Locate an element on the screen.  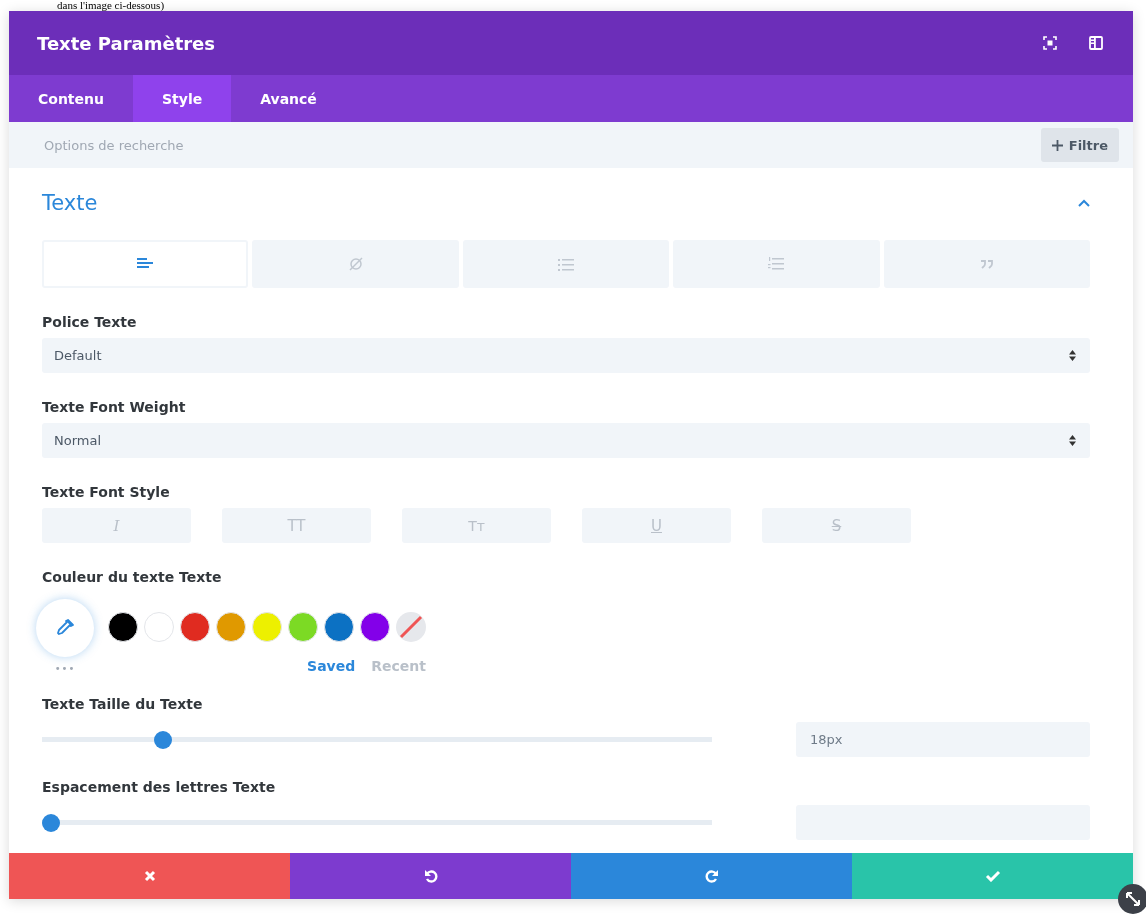
tab: Contenu is located at coordinates (71, 98).